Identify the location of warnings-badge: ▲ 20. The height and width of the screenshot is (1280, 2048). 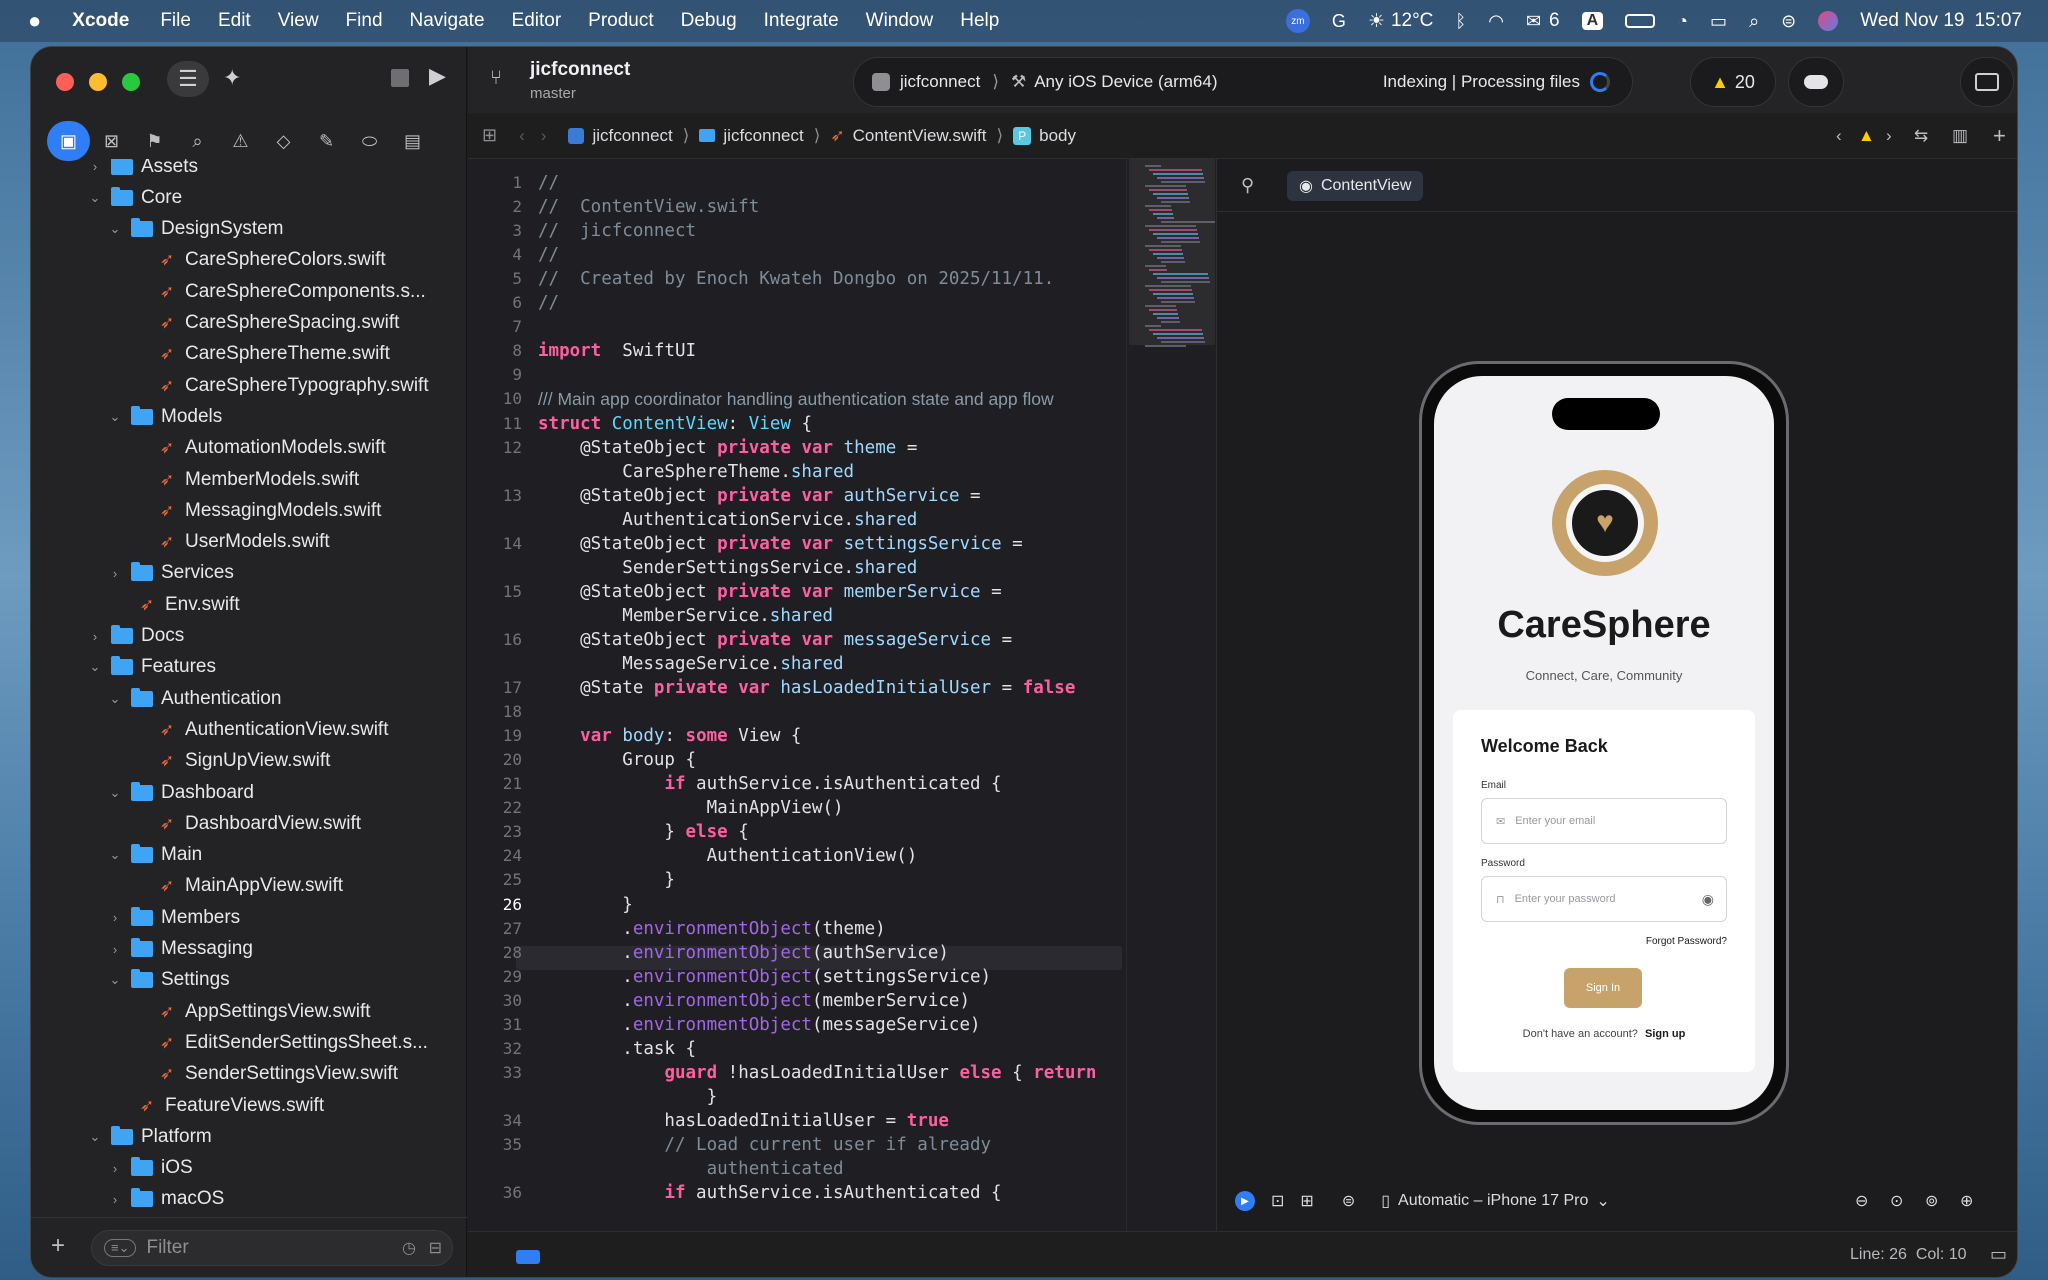
(1733, 82).